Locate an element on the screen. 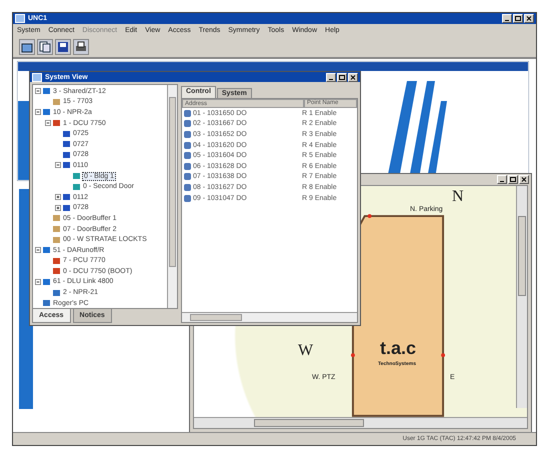 Image resolution: width=550 pixels, height=459 pixels. window-icon is located at coordinates (37, 77).